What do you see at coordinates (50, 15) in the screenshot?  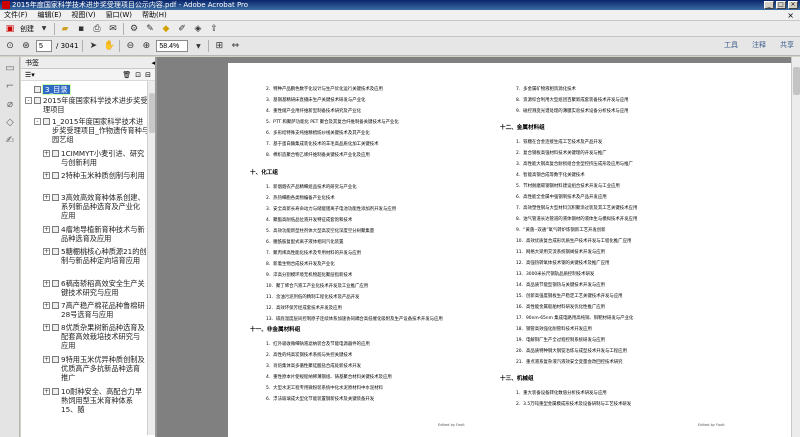 I see `menu-edit: 编辑(E)` at bounding box center [50, 15].